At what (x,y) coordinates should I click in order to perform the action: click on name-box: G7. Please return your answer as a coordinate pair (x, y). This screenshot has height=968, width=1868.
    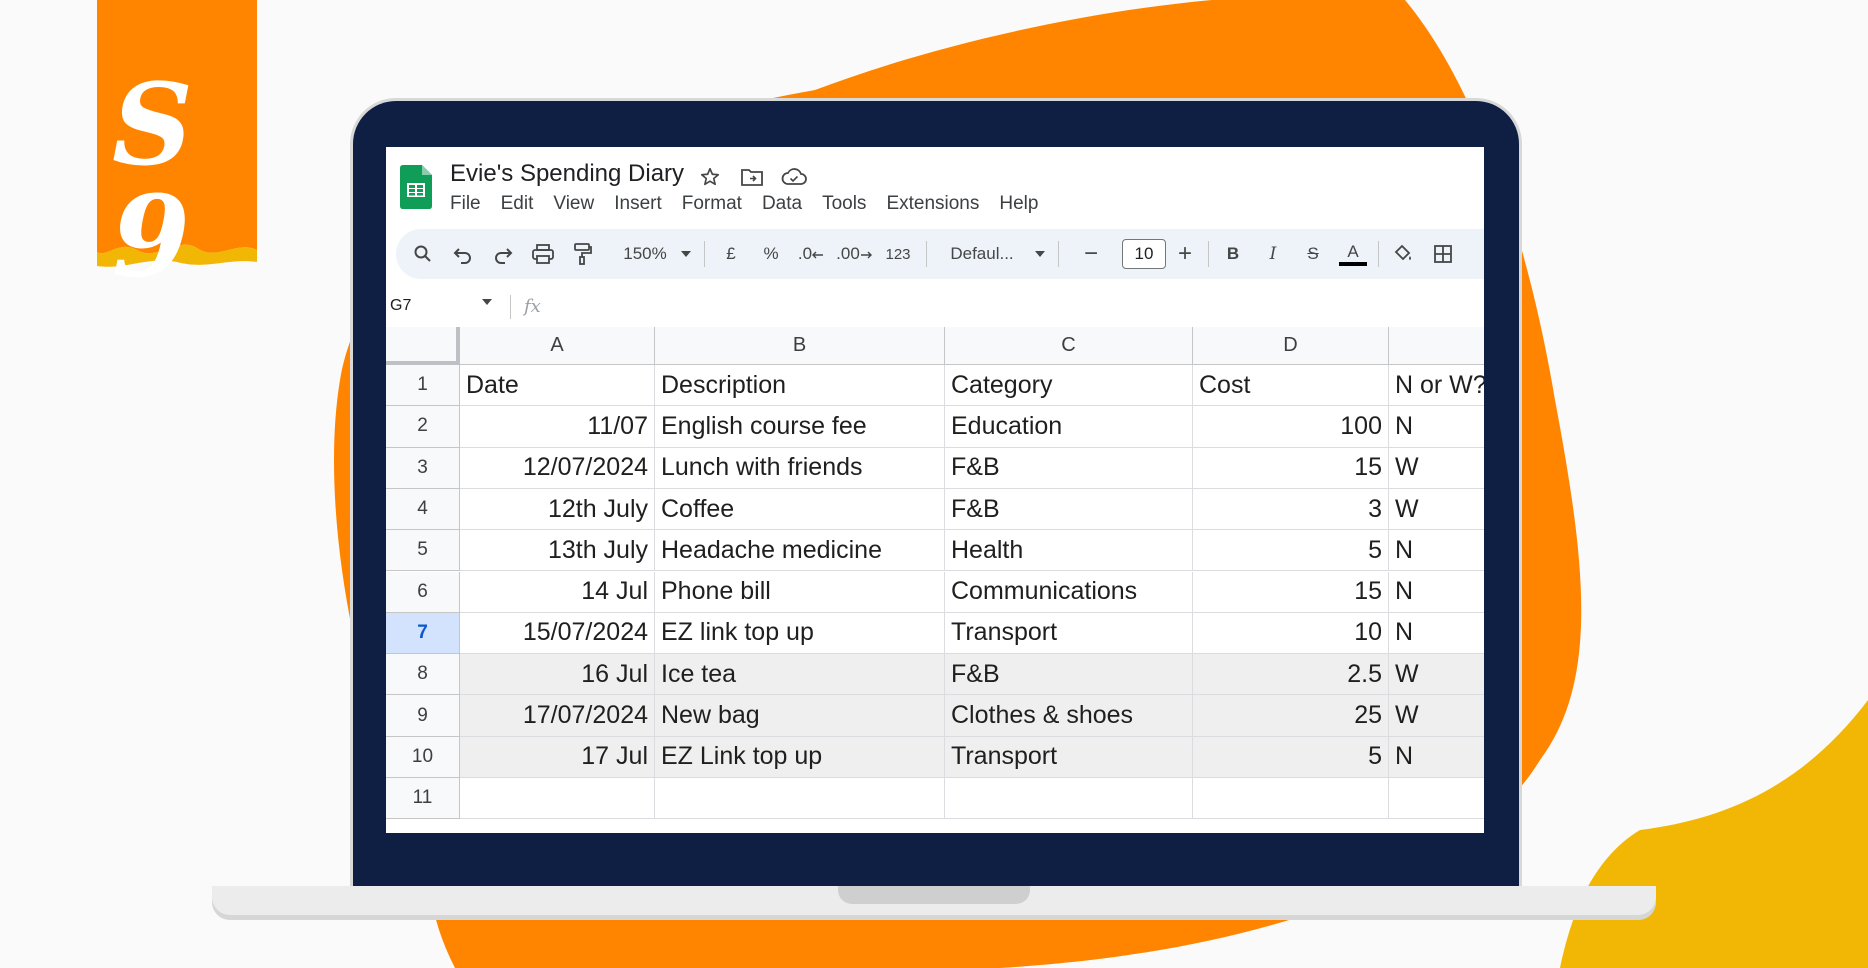
    Looking at the image, I should click on (400, 306).